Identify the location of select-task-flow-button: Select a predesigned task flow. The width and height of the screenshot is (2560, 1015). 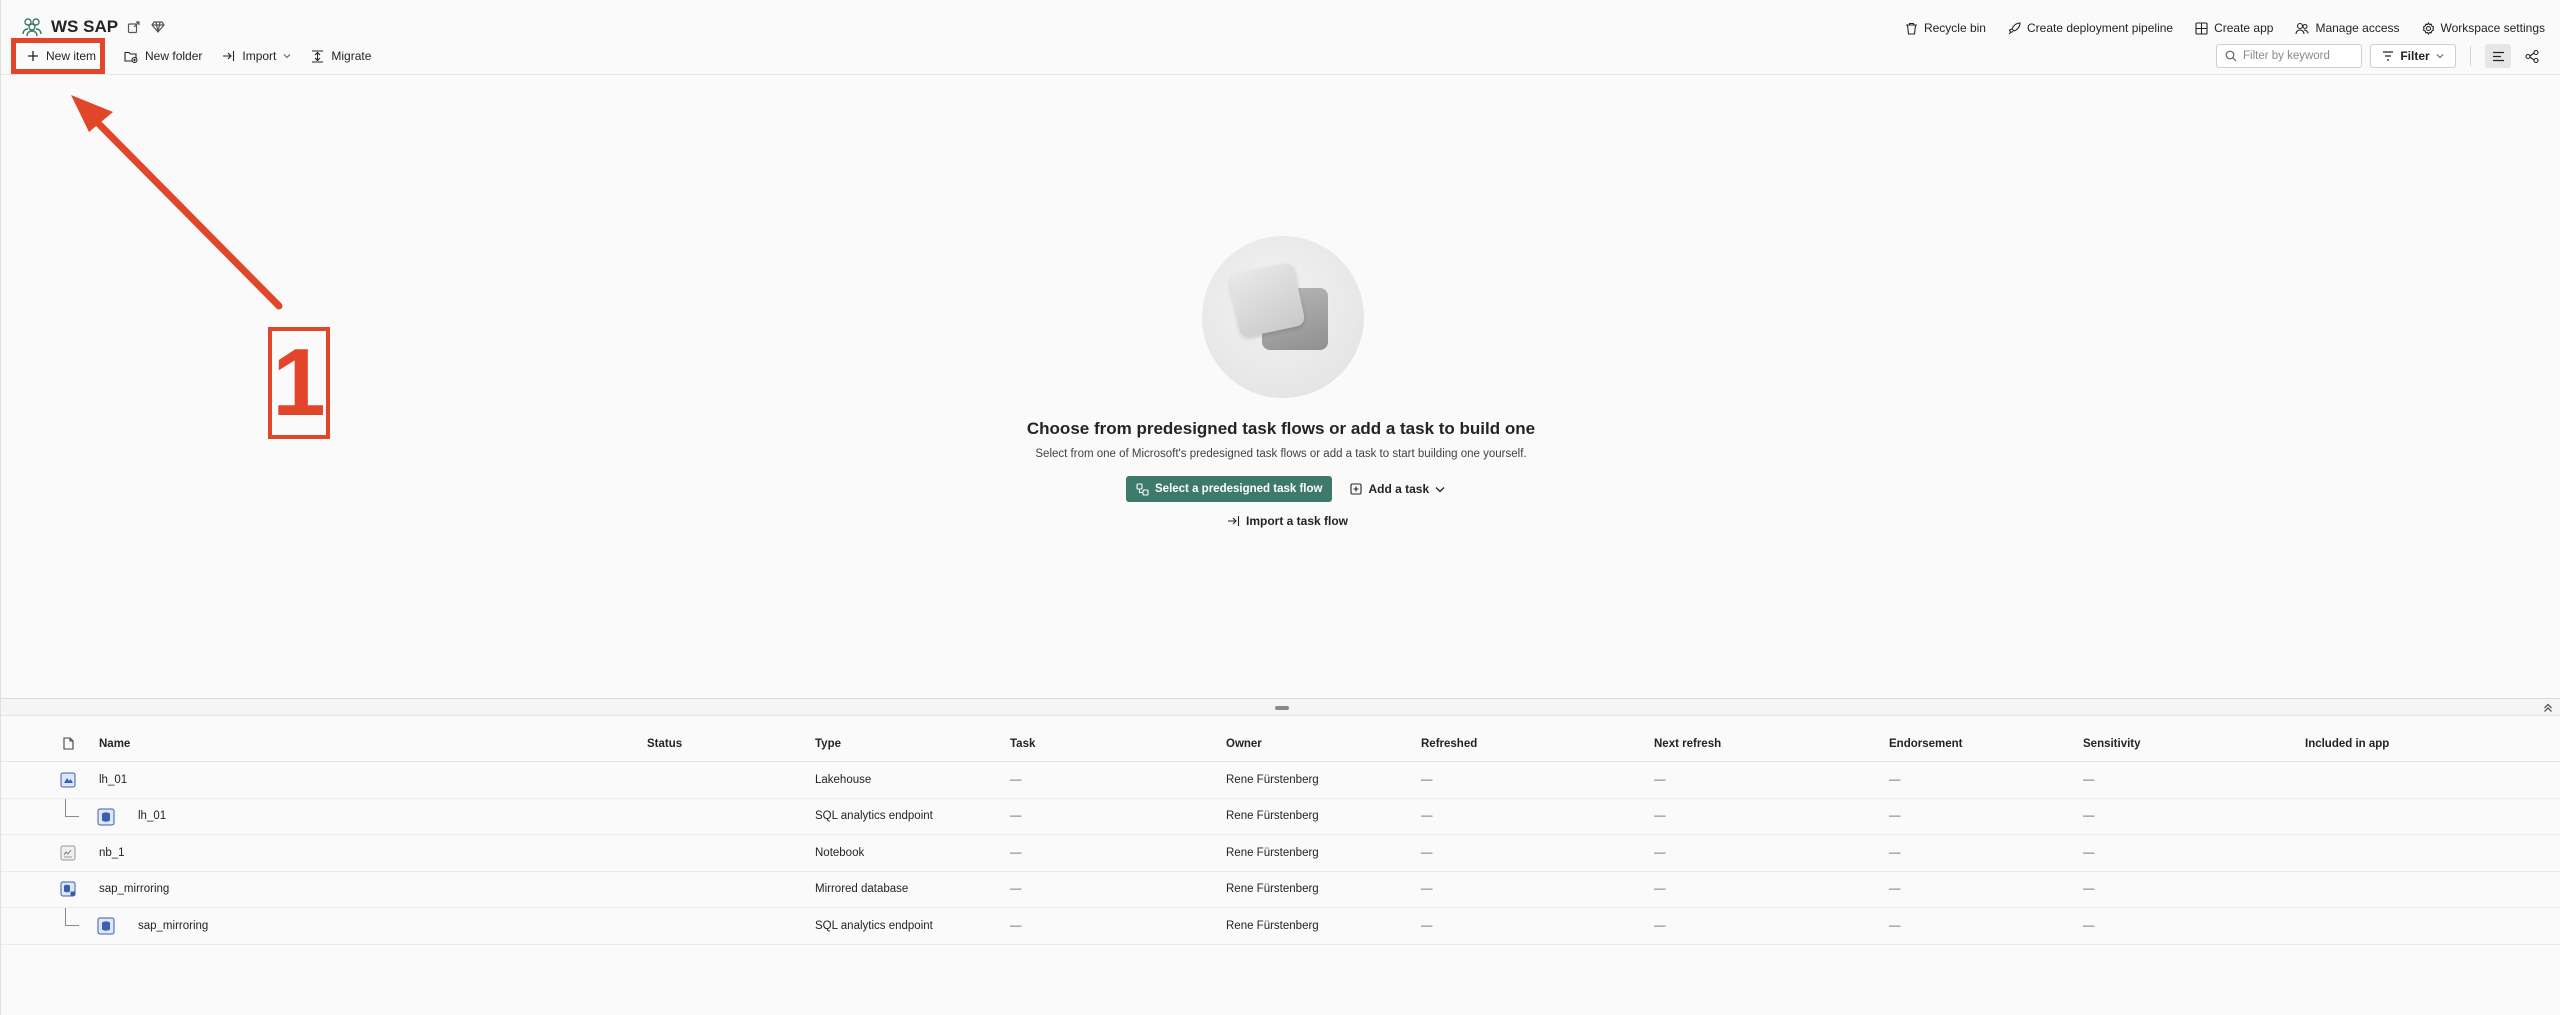
(1229, 489).